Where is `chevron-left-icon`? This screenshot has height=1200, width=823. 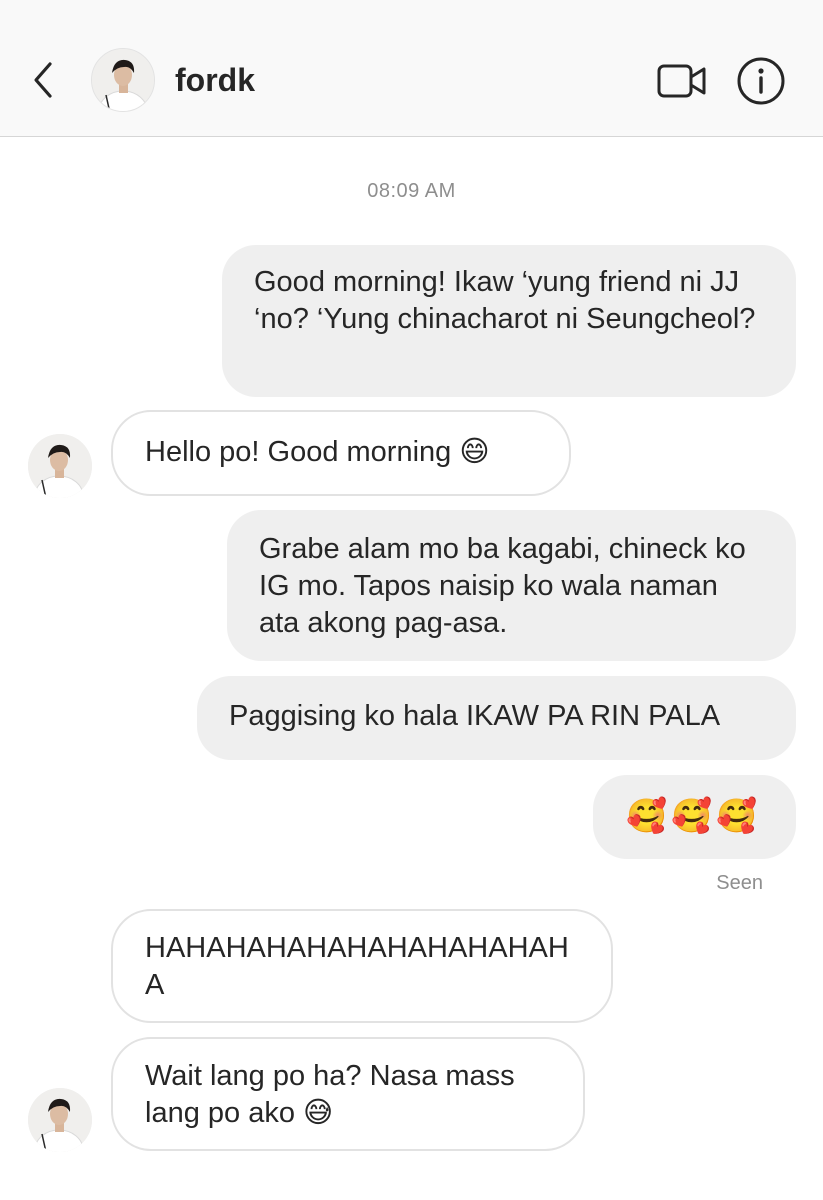 chevron-left-icon is located at coordinates (43, 80).